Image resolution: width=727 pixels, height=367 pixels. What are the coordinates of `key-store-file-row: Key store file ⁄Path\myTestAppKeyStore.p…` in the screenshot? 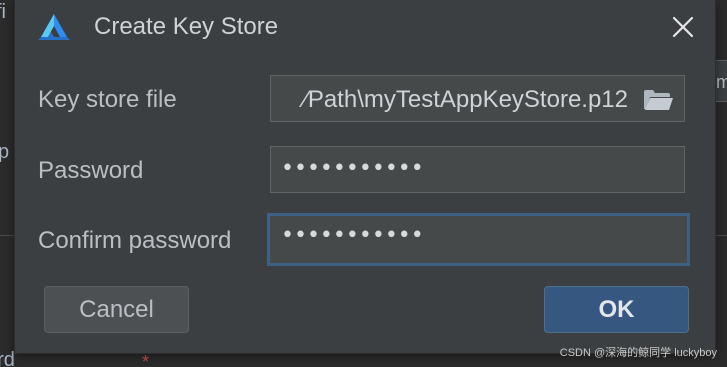 It's located at (365, 100).